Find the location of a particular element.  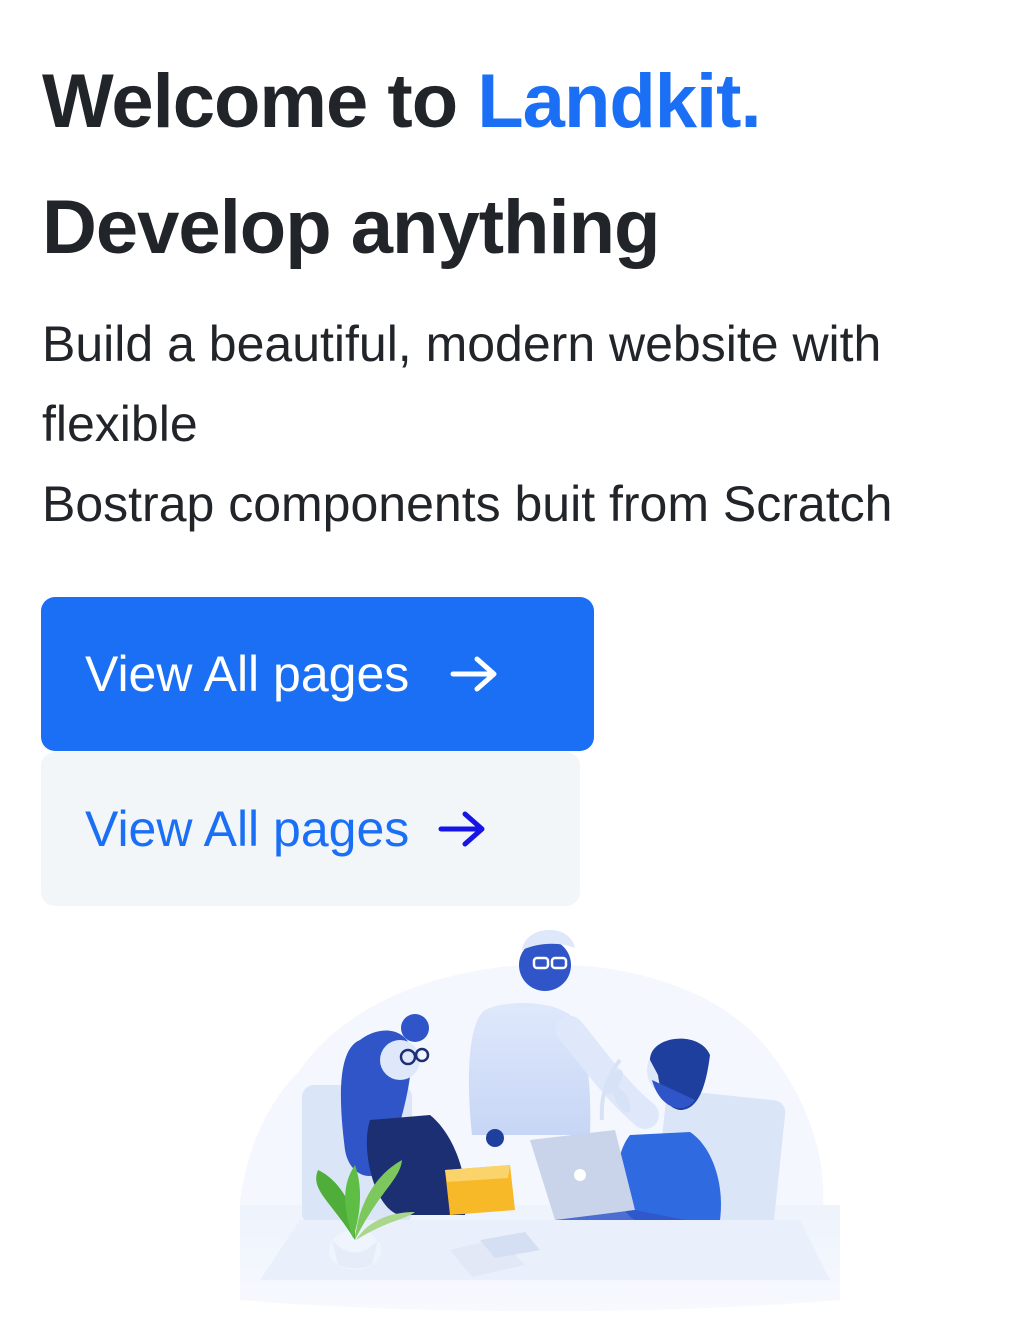

view-all-pages-secondary-button: View All pages is located at coordinates (310, 829).